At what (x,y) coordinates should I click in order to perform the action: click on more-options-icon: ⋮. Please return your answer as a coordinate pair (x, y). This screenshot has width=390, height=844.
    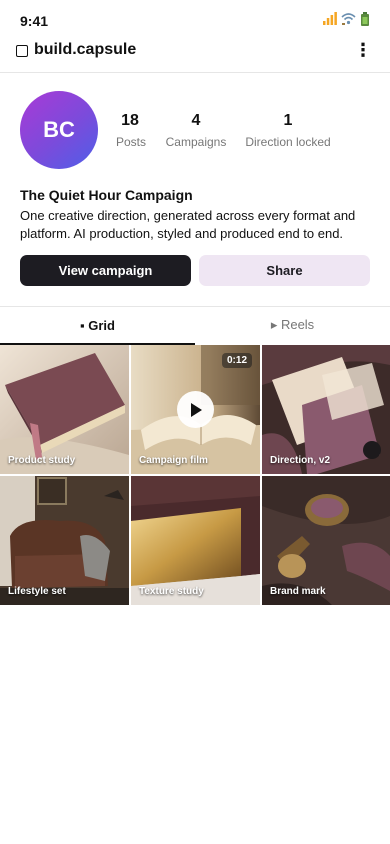
    Looking at the image, I should click on (363, 50).